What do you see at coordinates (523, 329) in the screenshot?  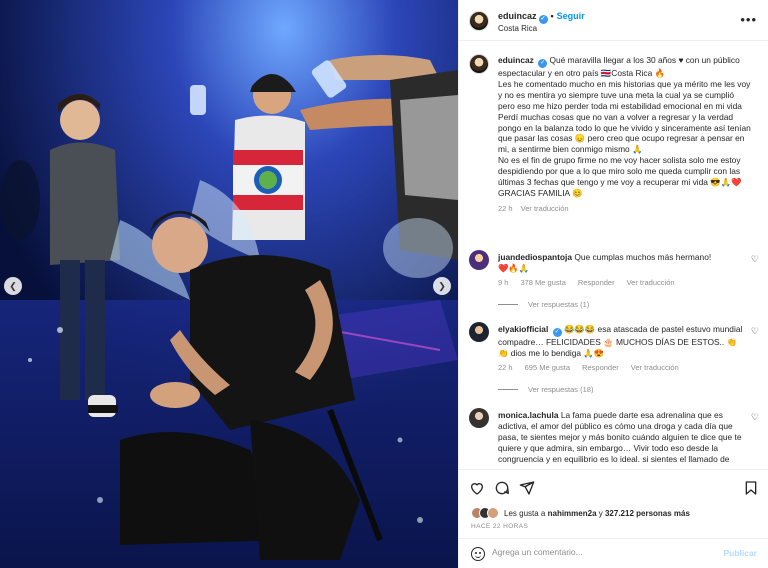 I see `comment-username: elyakiofficial` at bounding box center [523, 329].